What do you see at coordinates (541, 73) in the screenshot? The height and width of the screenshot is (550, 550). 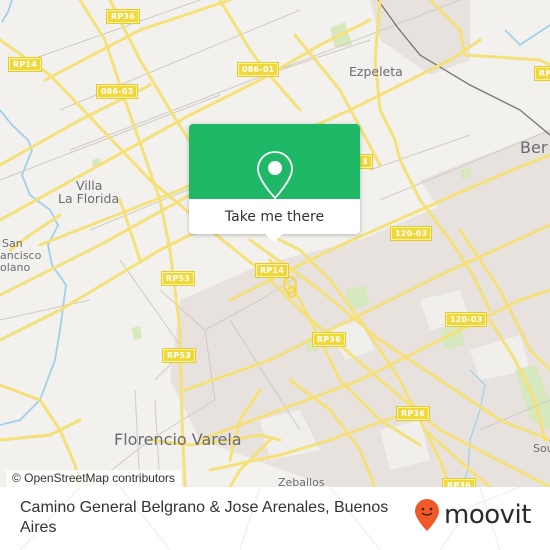 I see `road-label-rp-right: RP` at bounding box center [541, 73].